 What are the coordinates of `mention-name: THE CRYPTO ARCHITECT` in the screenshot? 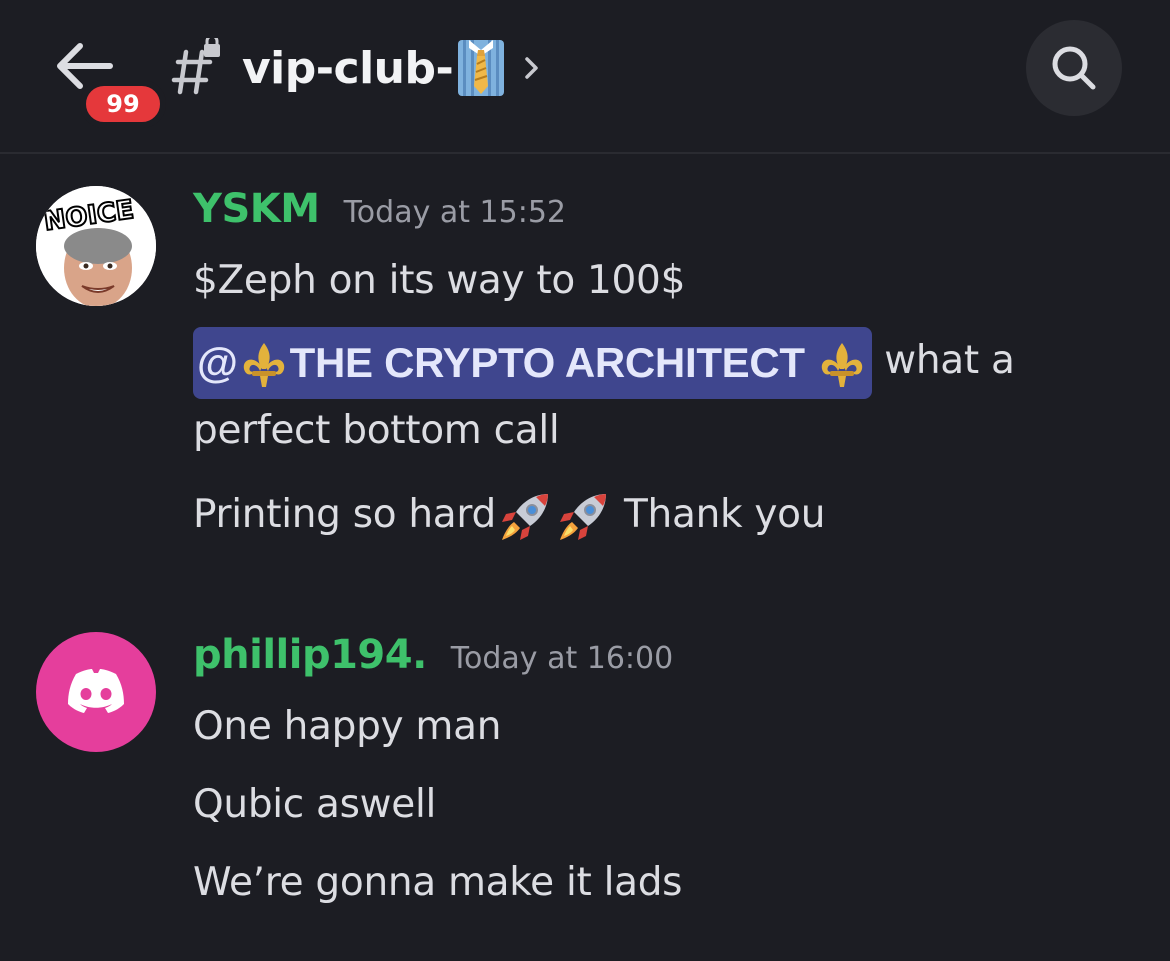 It's located at (547, 362).